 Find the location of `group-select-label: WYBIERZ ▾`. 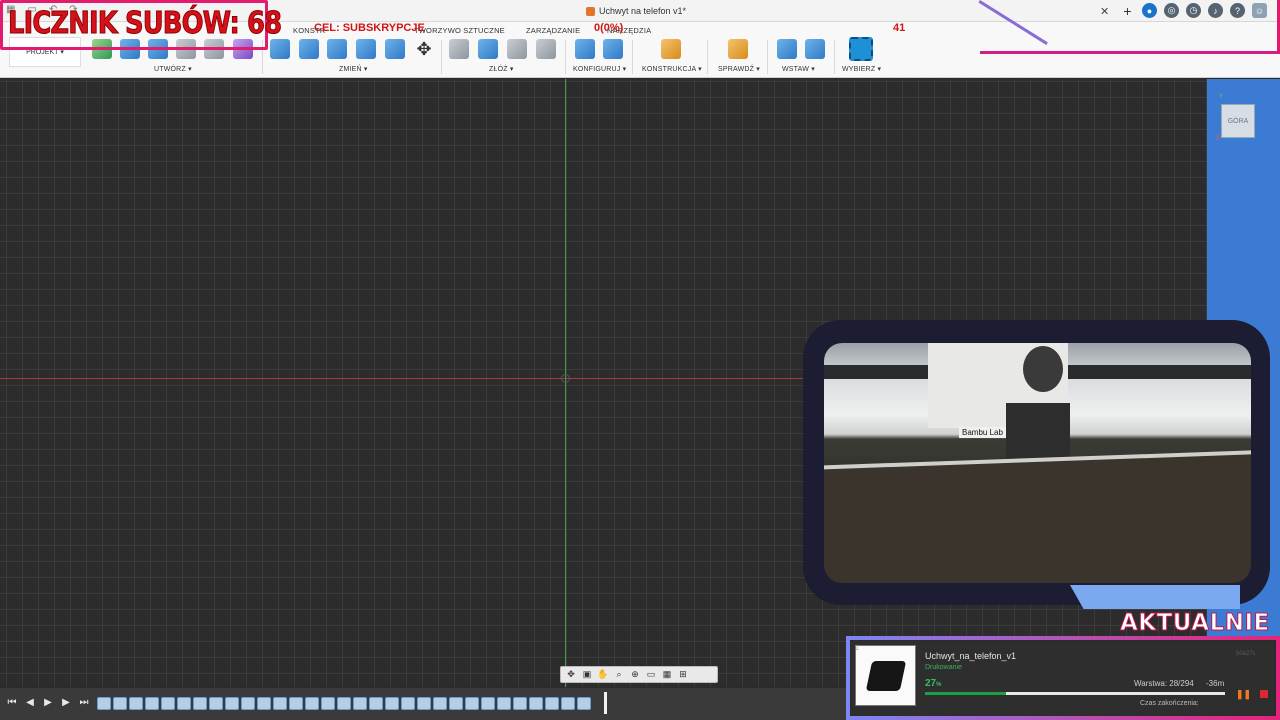

group-select-label: WYBIERZ ▾ is located at coordinates (861, 69).